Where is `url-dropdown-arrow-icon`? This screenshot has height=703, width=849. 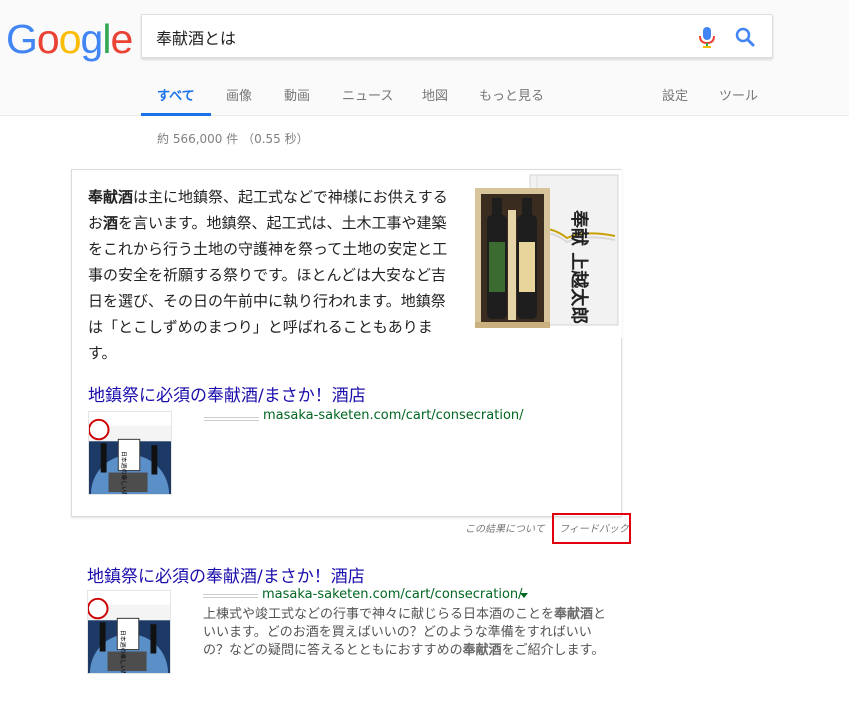
url-dropdown-arrow-icon is located at coordinates (524, 595).